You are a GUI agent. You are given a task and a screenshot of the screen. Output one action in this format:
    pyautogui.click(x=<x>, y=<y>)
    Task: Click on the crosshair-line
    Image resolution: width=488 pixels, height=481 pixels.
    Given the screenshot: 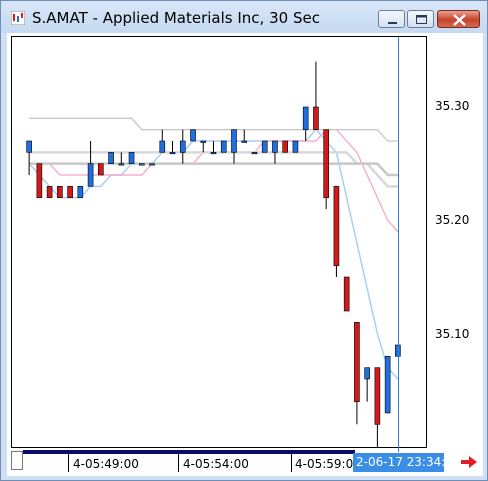 What is the action you would take?
    pyautogui.click(x=398, y=244)
    